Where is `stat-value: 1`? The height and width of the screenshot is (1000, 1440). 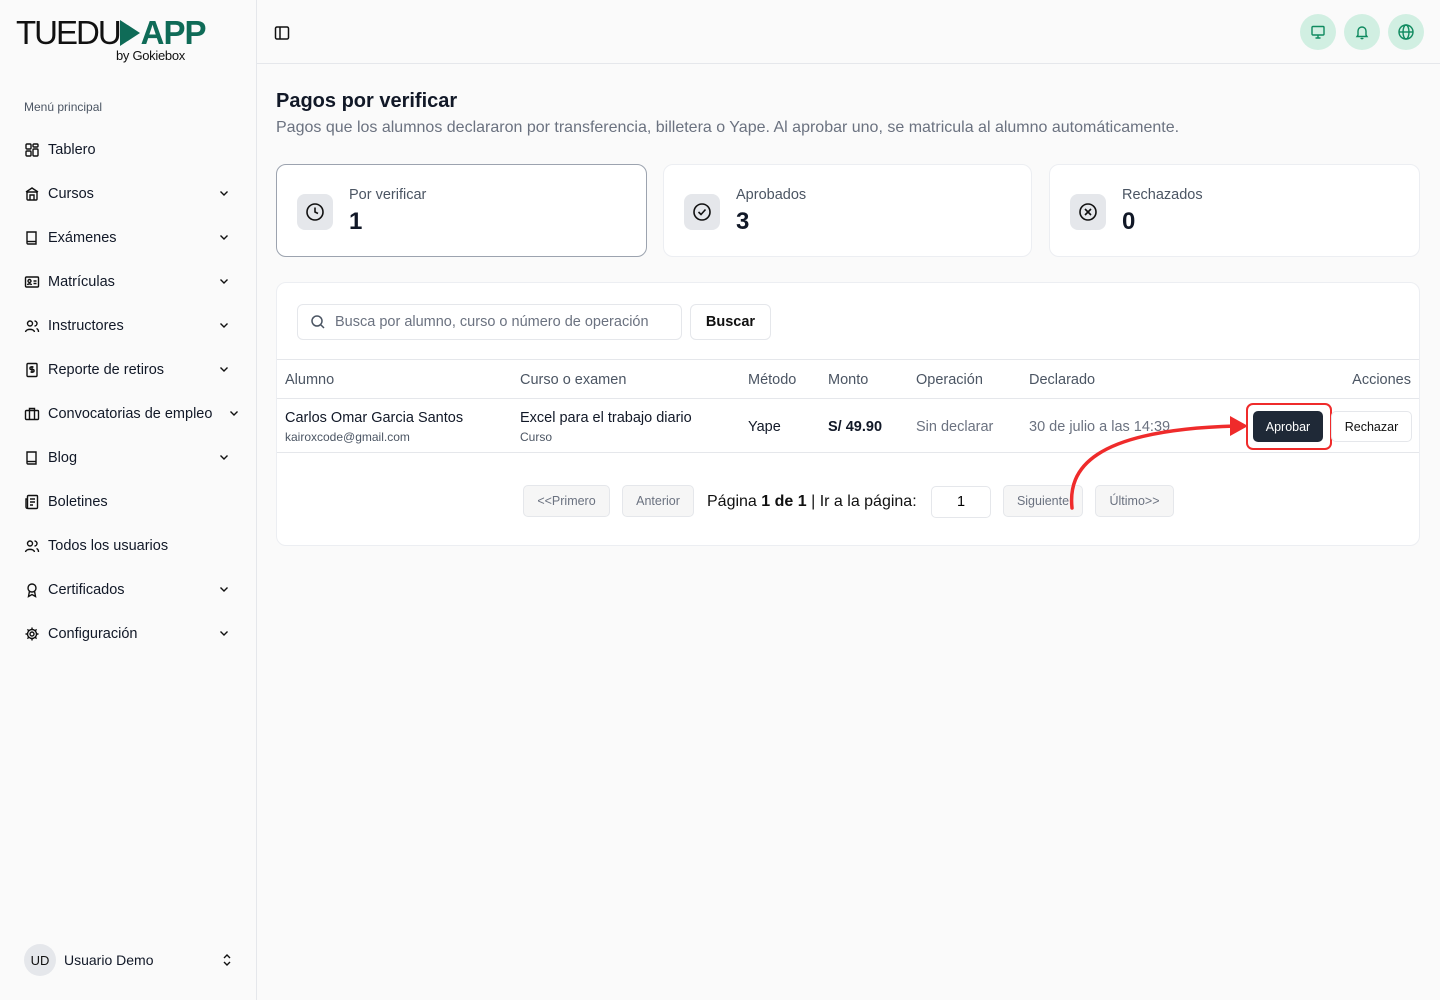 stat-value: 1 is located at coordinates (356, 221).